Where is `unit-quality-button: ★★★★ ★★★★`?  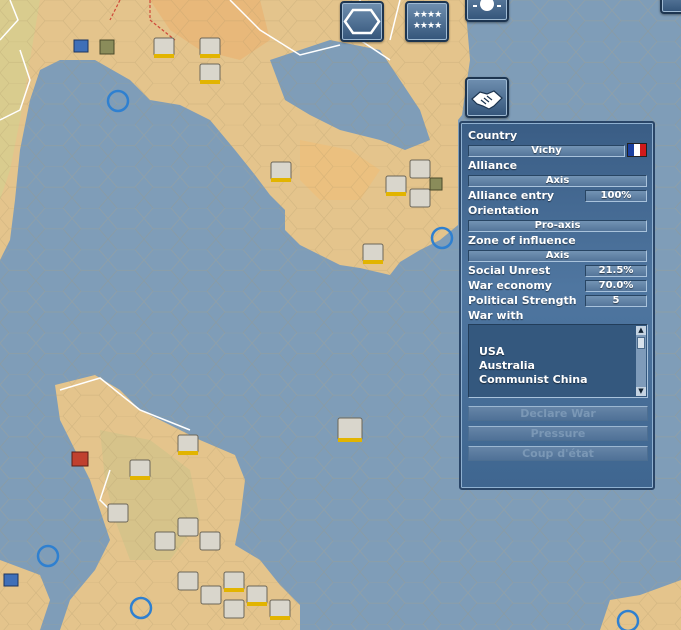
unit-quality-button: ★★★★ ★★★★ is located at coordinates (427, 21).